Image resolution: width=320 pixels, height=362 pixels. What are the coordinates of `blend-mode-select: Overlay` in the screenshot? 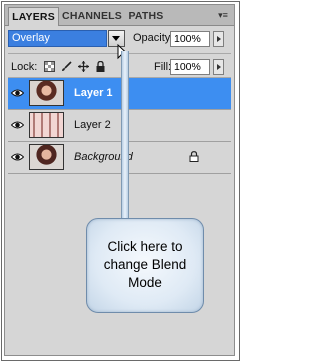 It's located at (57, 38).